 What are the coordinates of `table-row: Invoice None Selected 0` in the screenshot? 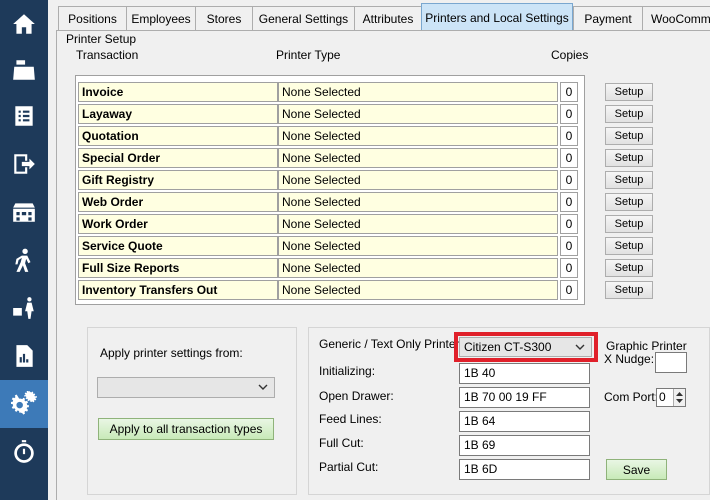 It's located at (330, 92).